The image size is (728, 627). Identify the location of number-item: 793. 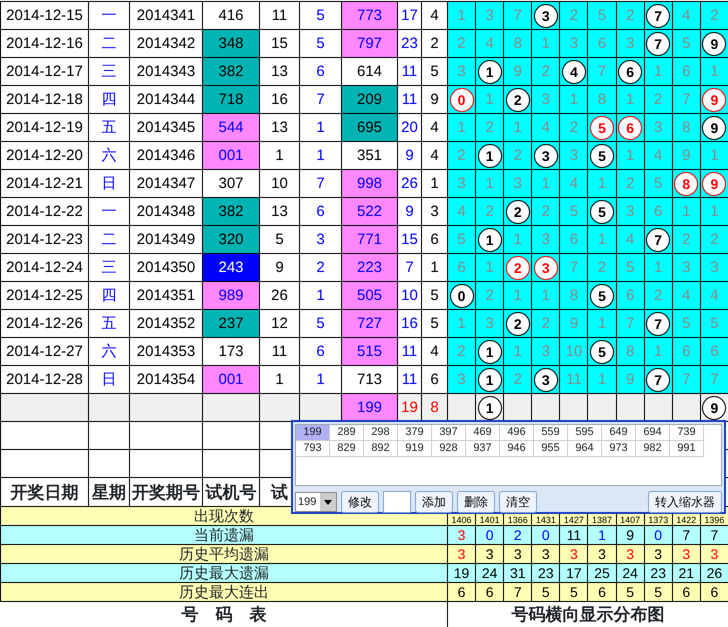
(313, 449).